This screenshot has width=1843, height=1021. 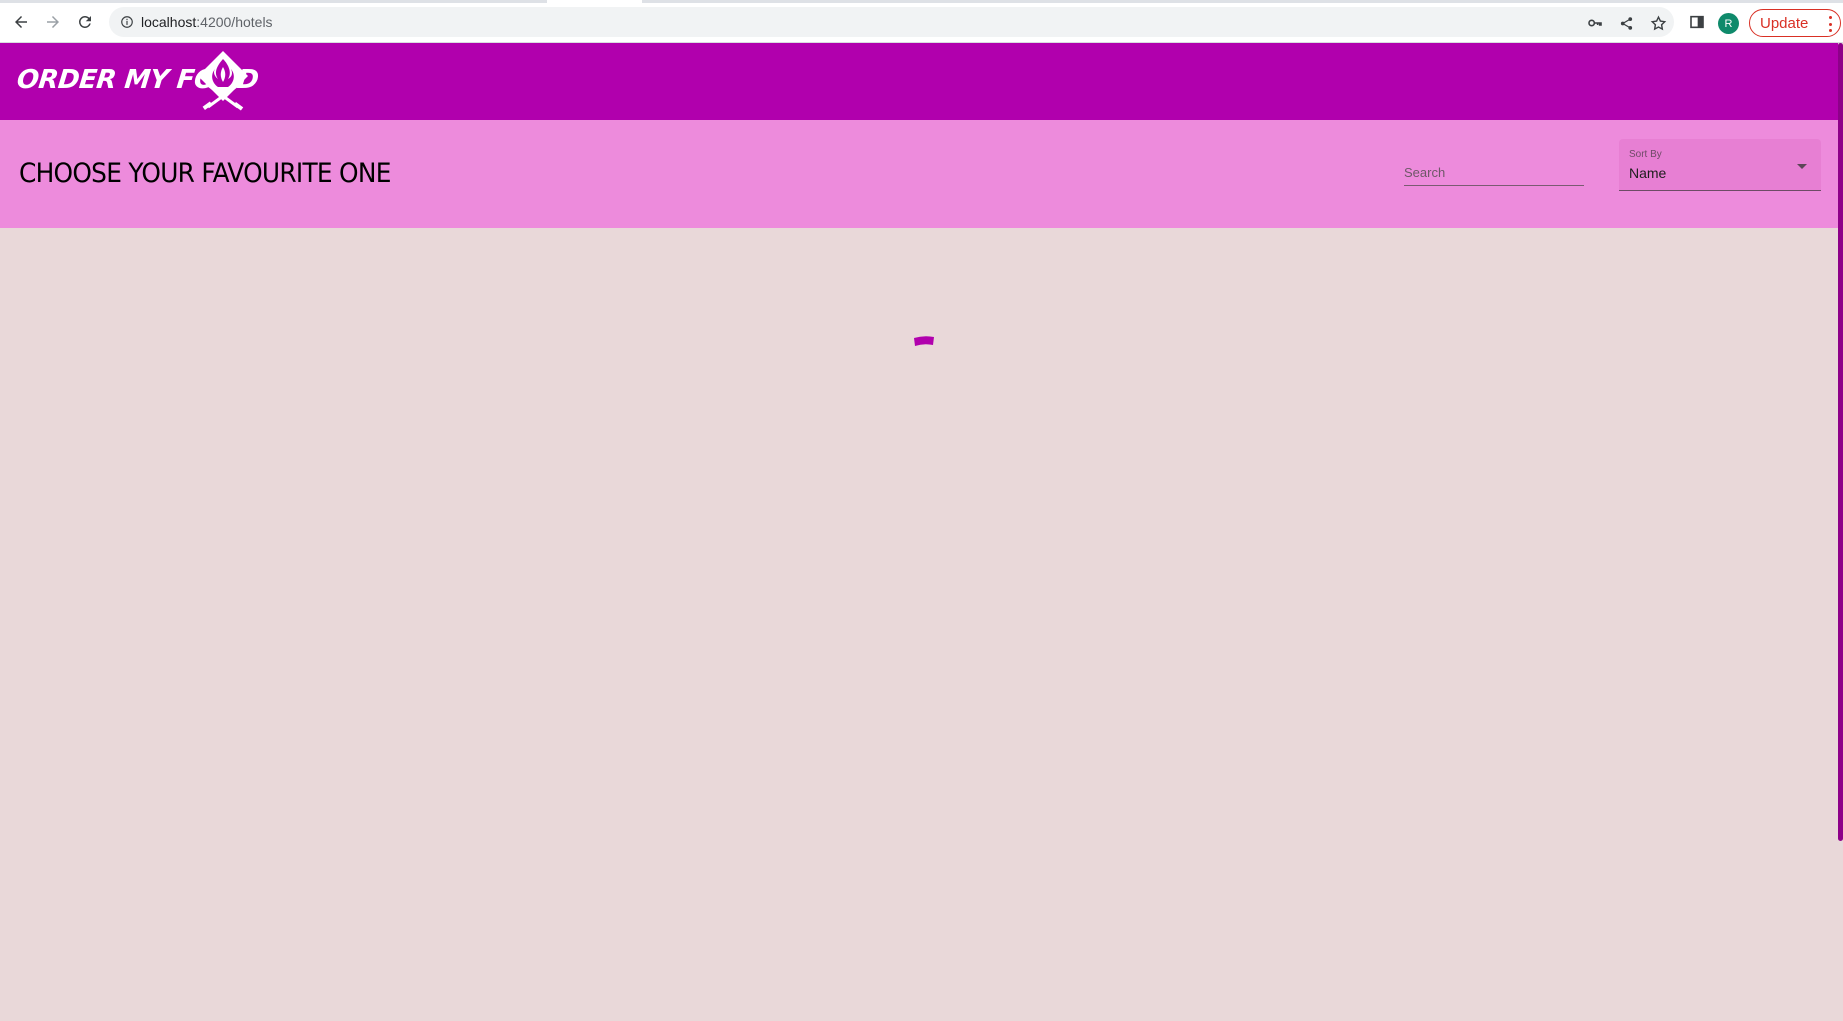 What do you see at coordinates (1784, 23) in the screenshot?
I see `update-label: Update` at bounding box center [1784, 23].